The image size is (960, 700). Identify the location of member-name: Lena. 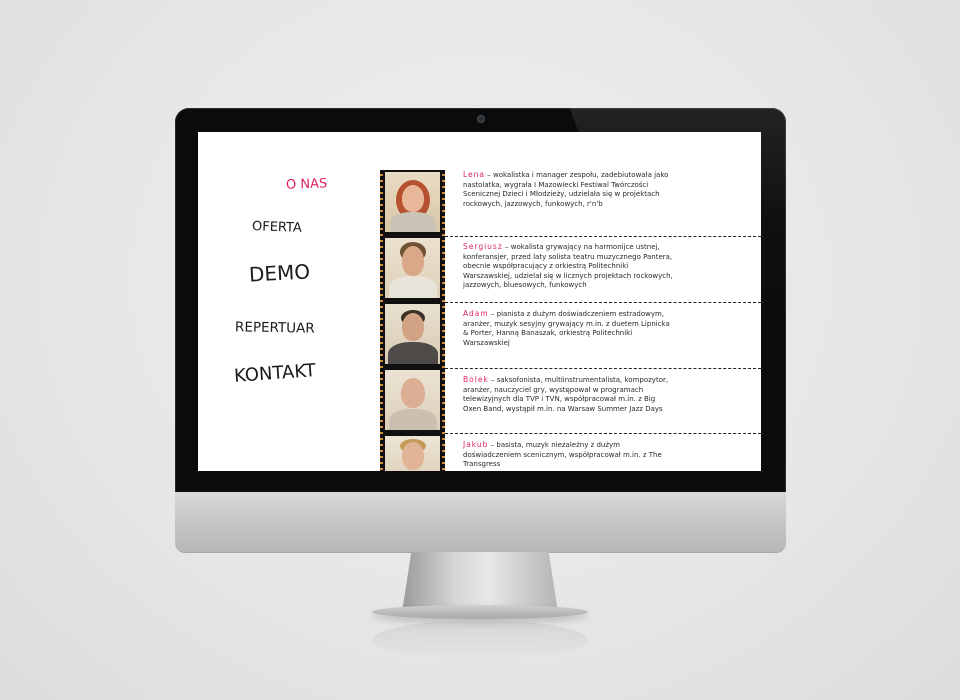
(474, 174).